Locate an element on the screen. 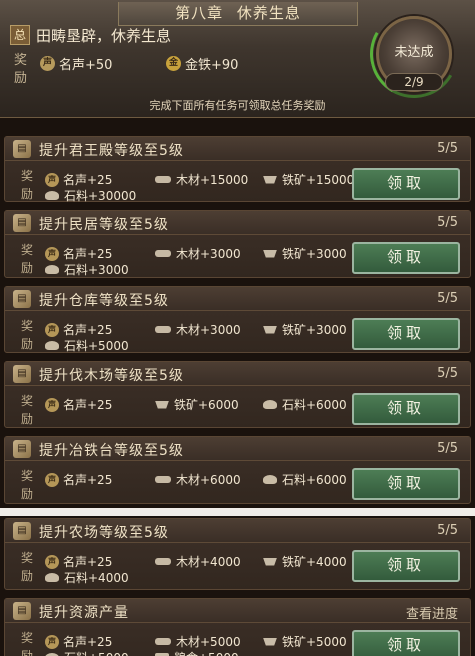 The width and height of the screenshot is (475, 656). chapter-number: 第八章 is located at coordinates (199, 13).